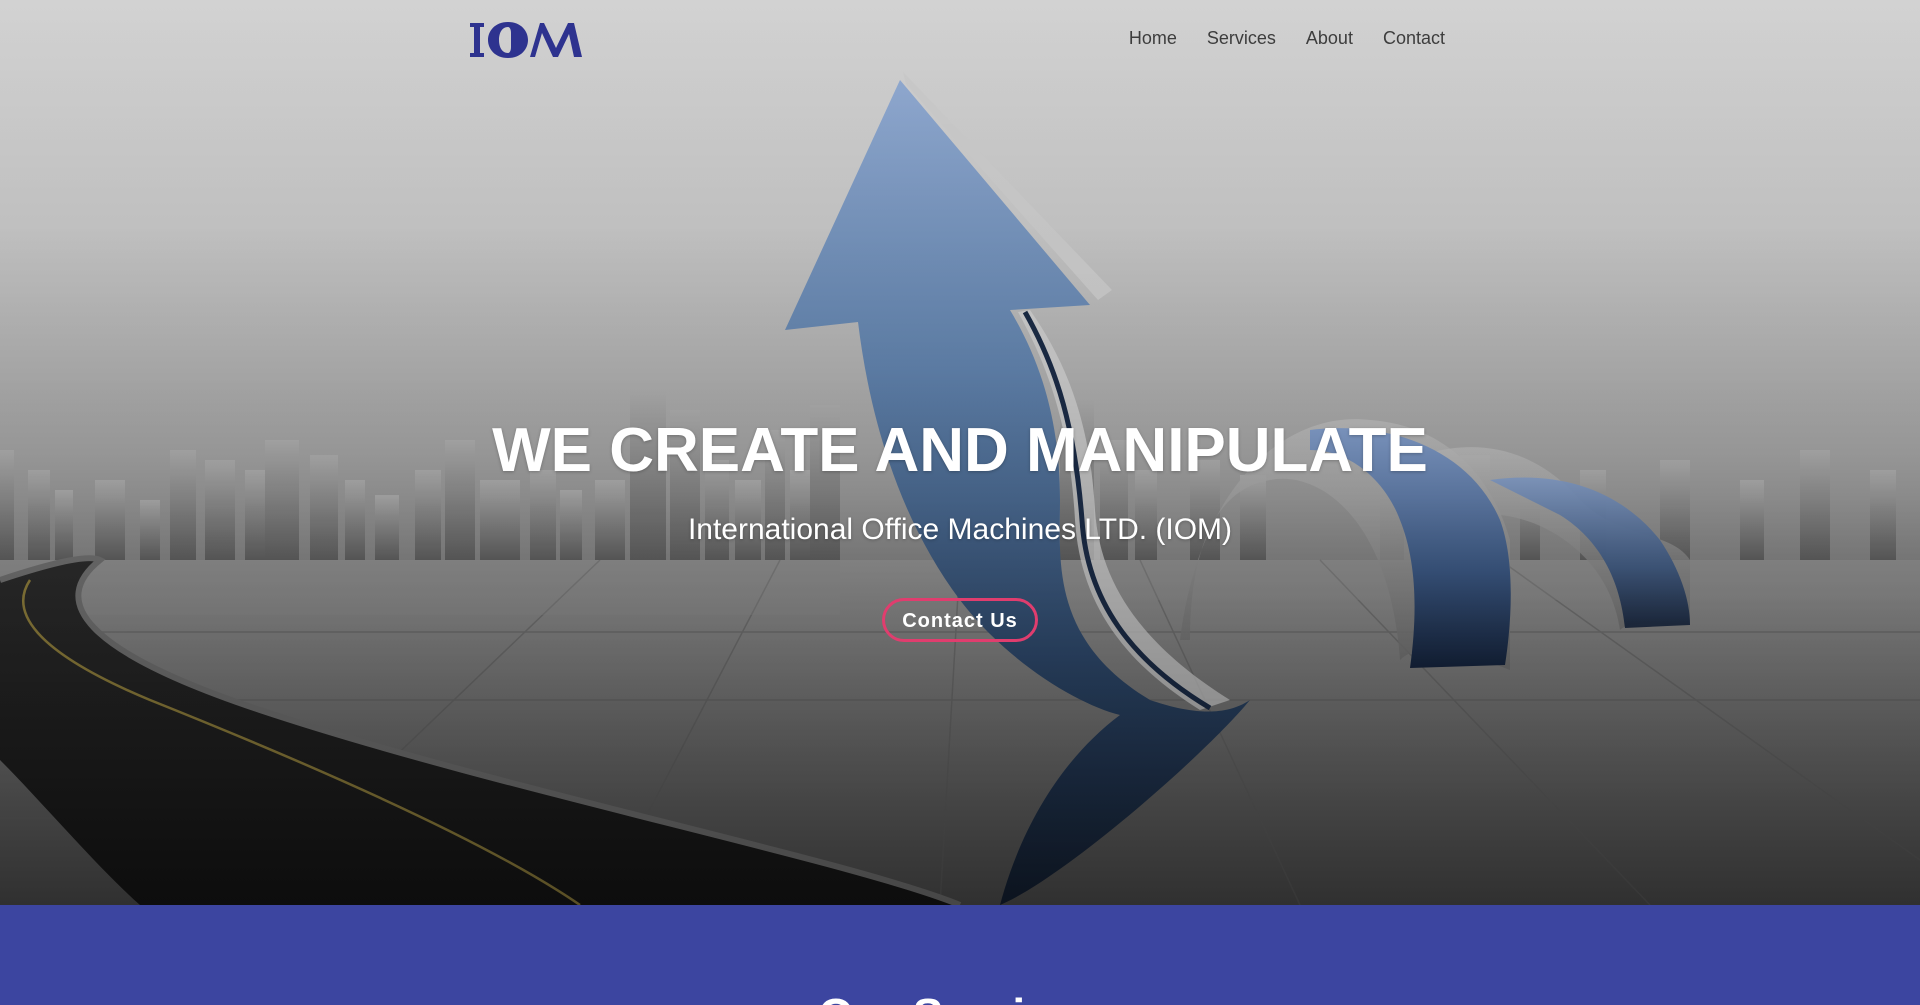  I want to click on hero-subtitle: International Office Machines LTD. (IOM), so click(960, 529).